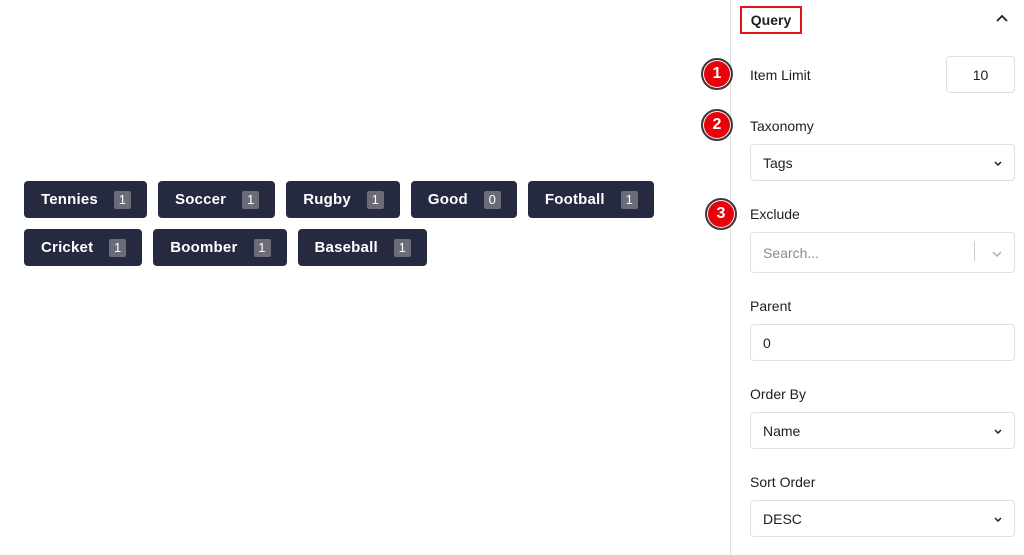  Describe the element at coordinates (327, 199) in the screenshot. I see `tag-name: Rugby` at that location.